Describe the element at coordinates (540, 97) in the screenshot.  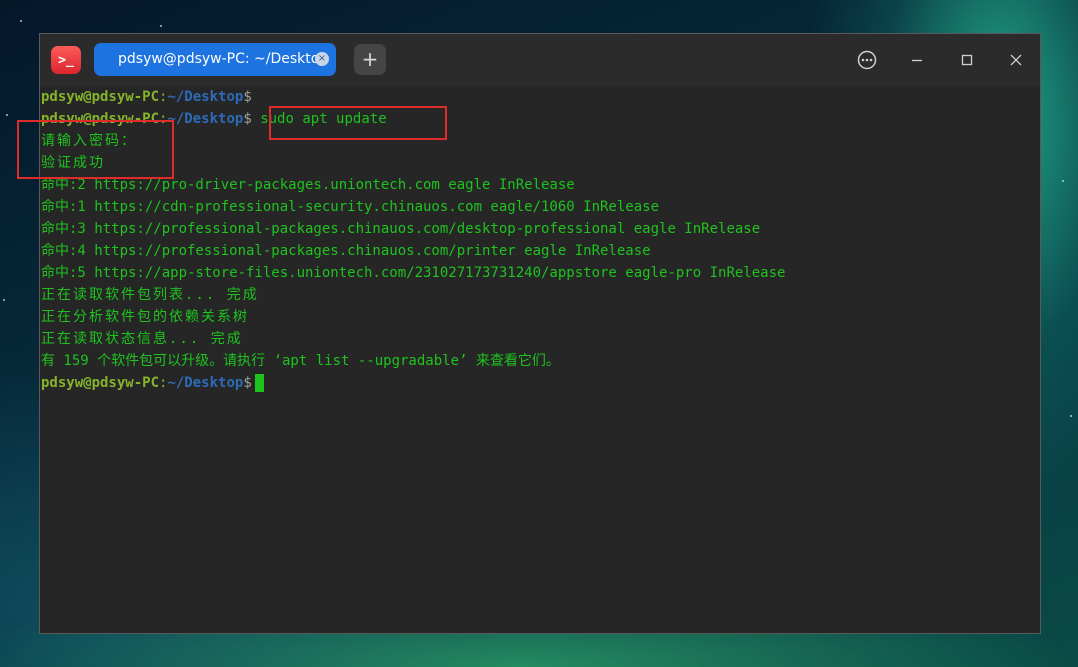
I see `prompt-line: pdsyw@pdsyw-PC:~/Desktop$` at that location.